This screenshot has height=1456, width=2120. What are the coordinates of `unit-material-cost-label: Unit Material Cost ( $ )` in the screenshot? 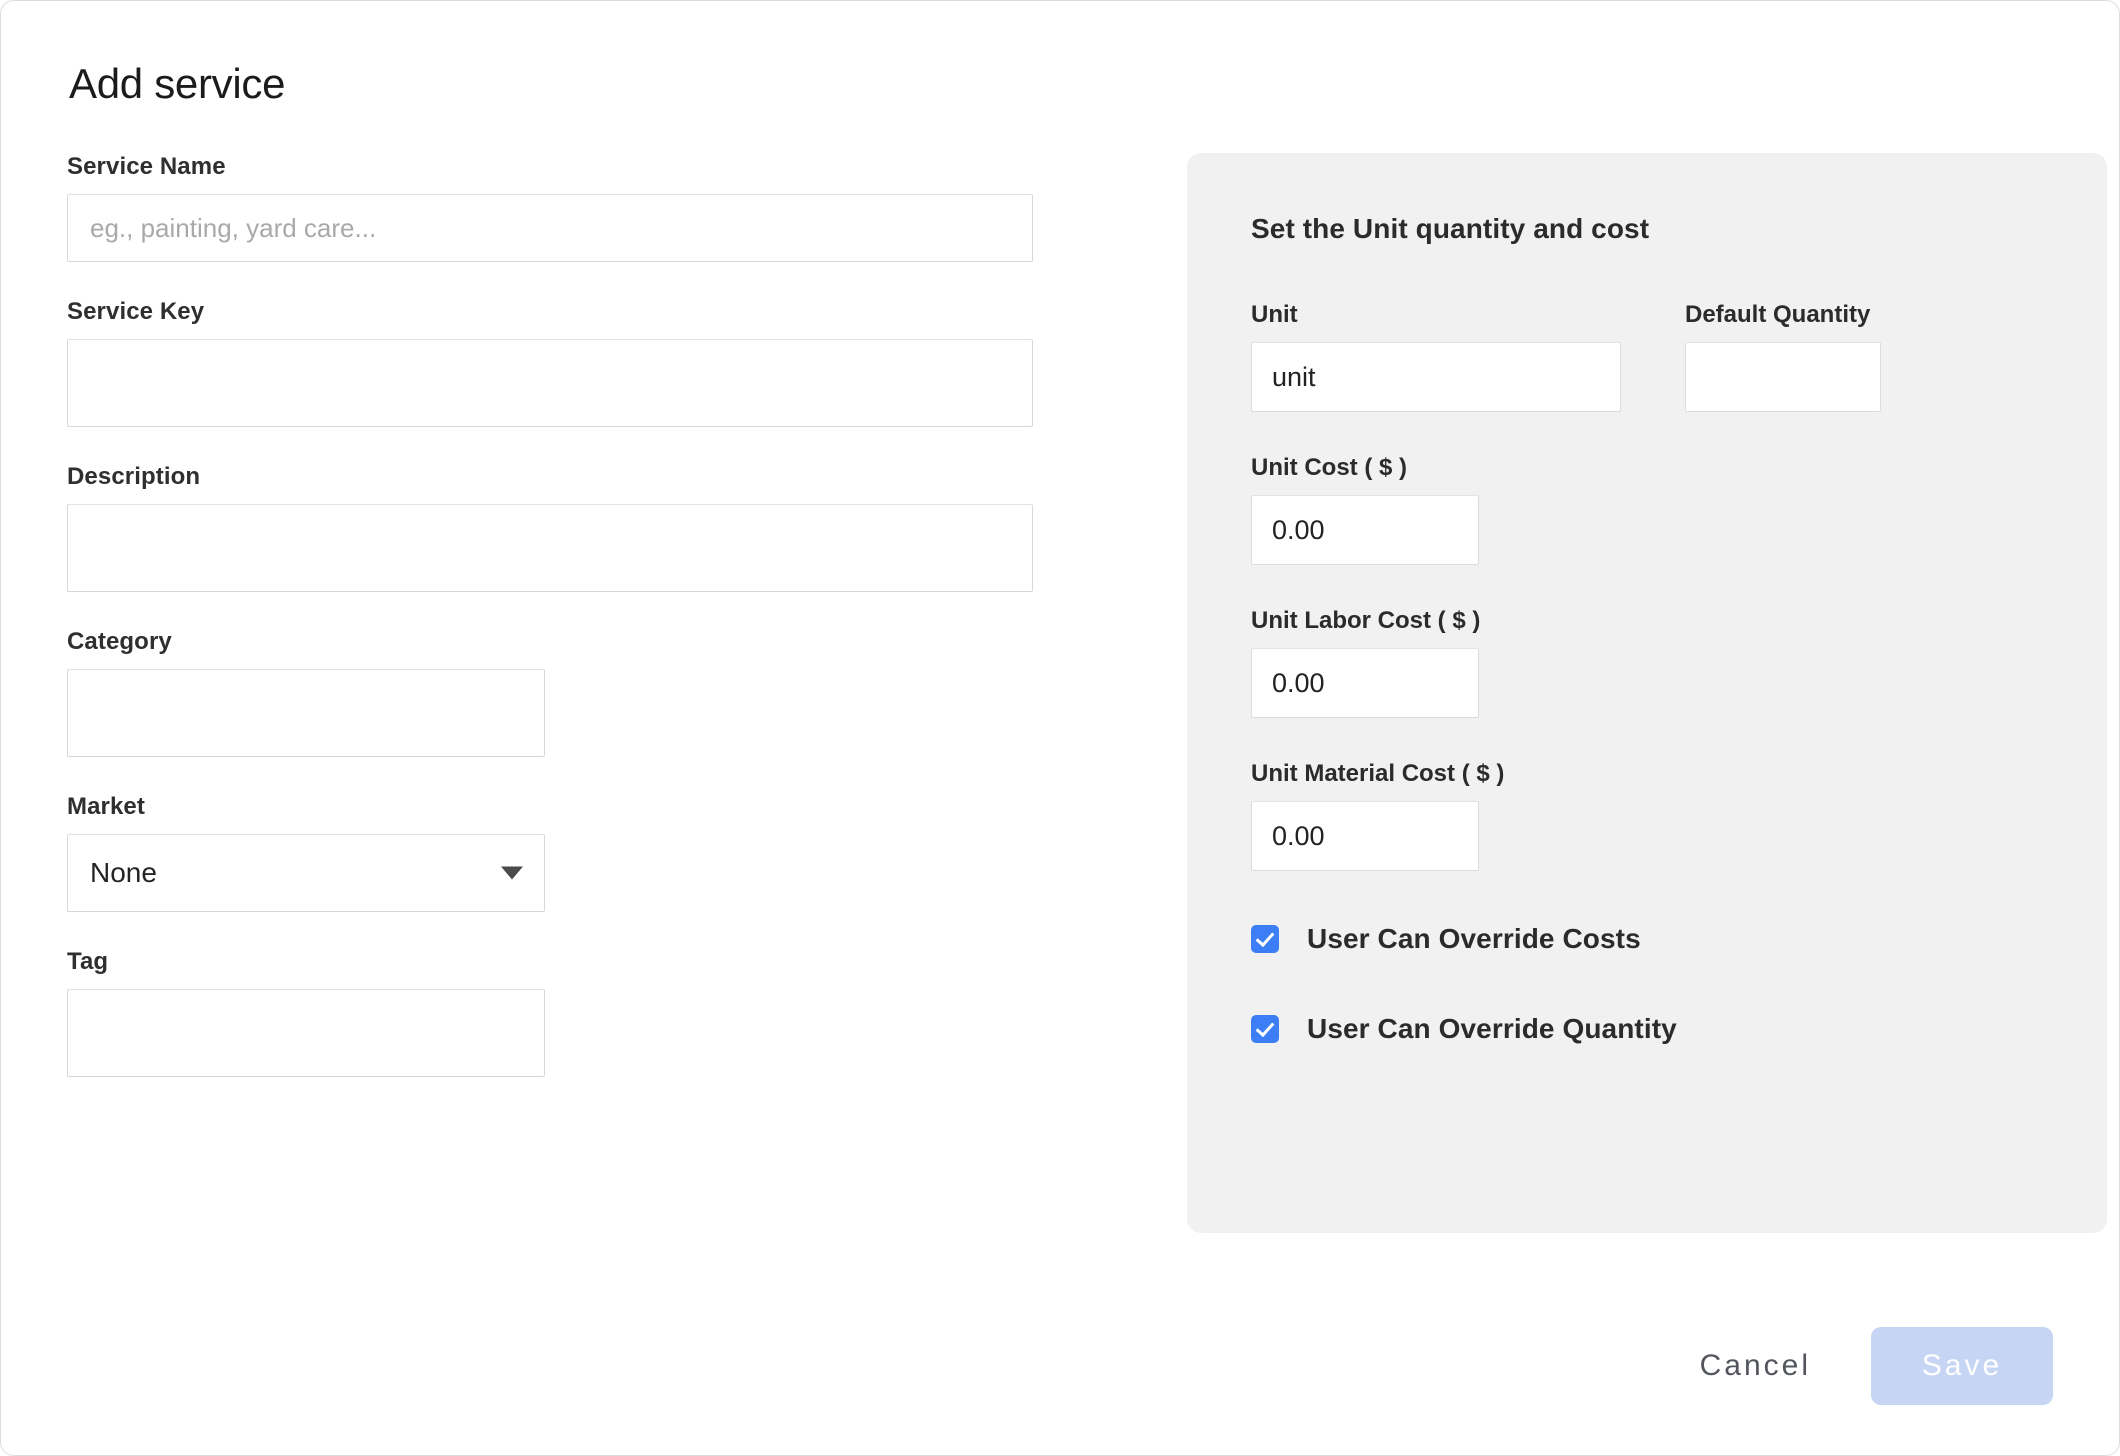 It's located at (1378, 774).